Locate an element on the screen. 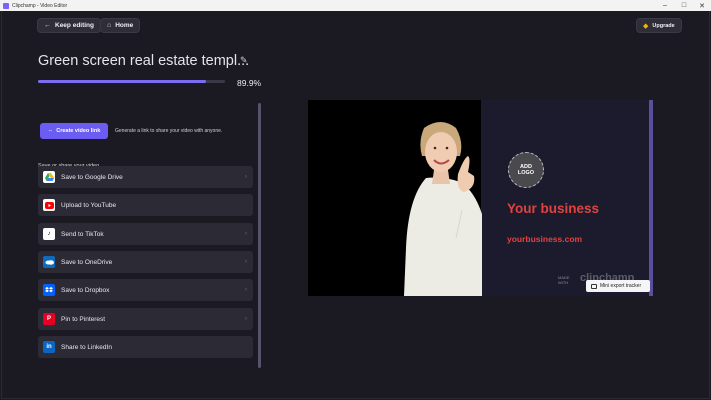  share-item-label: Save to Google Drive is located at coordinates (92, 177).